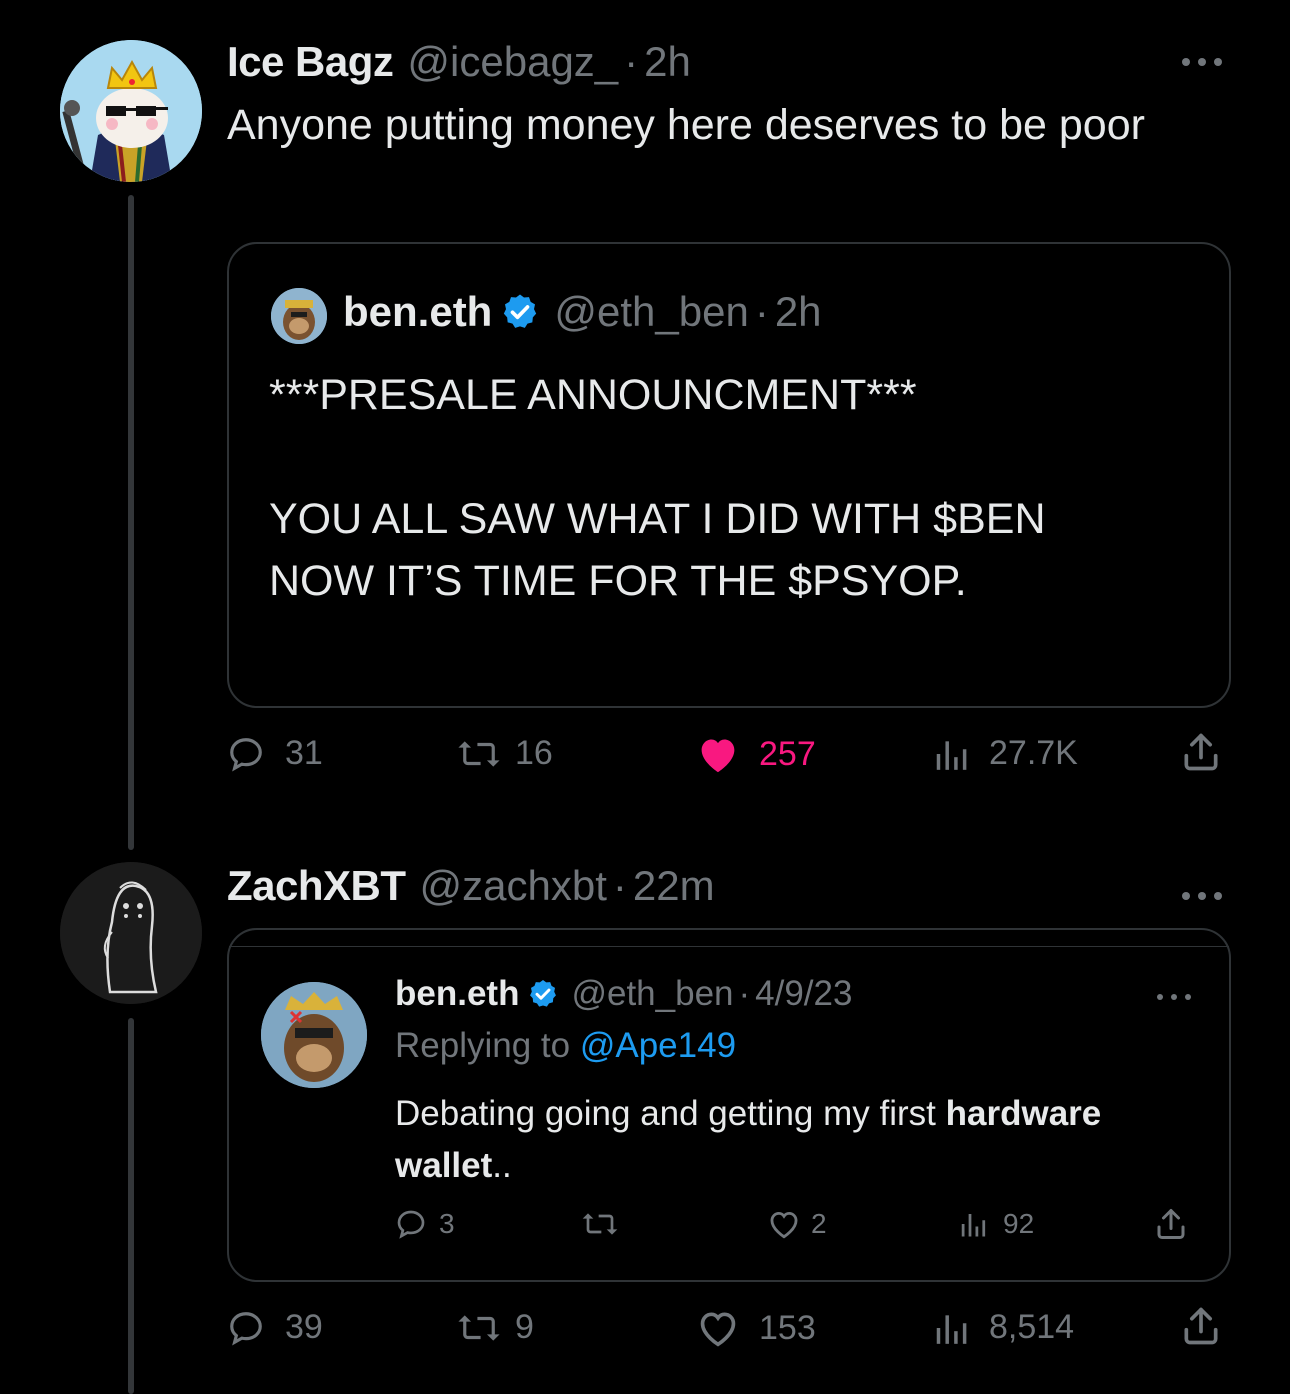 This screenshot has height=1394, width=1290. I want to click on retweet-count: 9, so click(524, 1327).